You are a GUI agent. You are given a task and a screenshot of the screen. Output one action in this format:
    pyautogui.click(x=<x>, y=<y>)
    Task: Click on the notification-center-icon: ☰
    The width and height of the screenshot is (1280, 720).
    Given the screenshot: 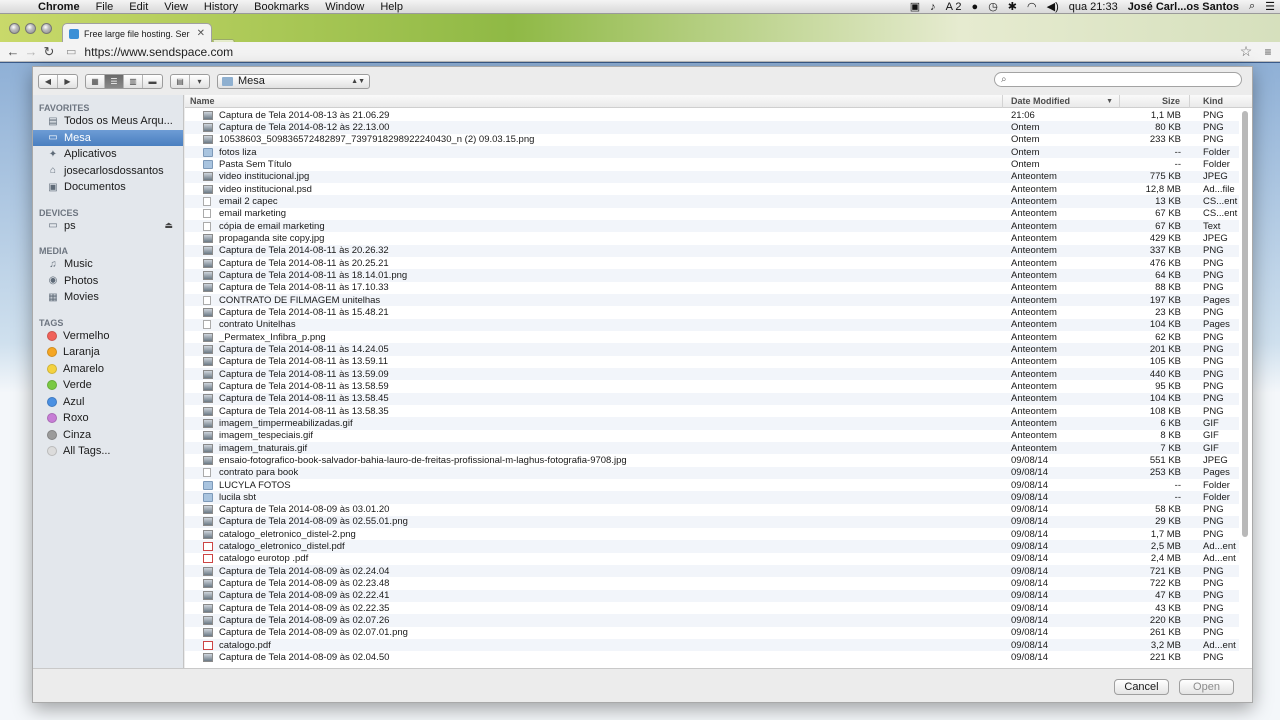 What is the action you would take?
    pyautogui.click(x=1270, y=6)
    